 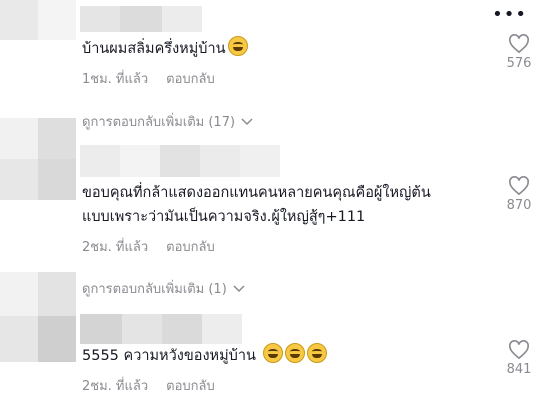 I want to click on comment-meta: 1ชม. ที่แล้ว ตอบกลับ, so click(x=148, y=78).